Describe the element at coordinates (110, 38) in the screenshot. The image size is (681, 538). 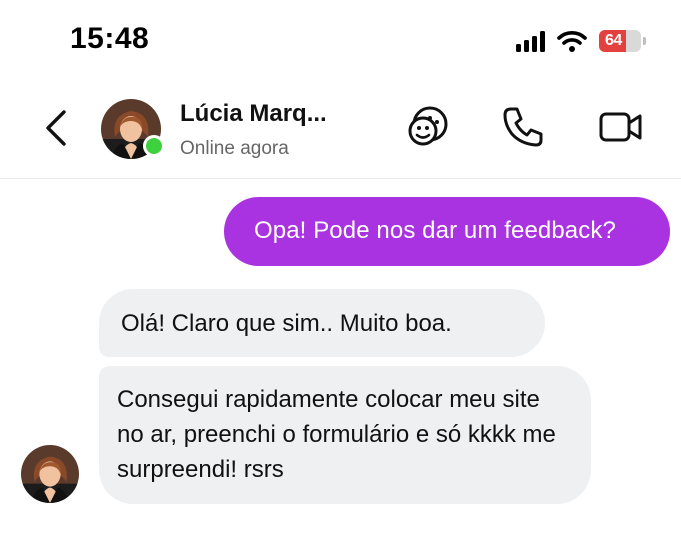
I see `status-time: 15:48` at that location.